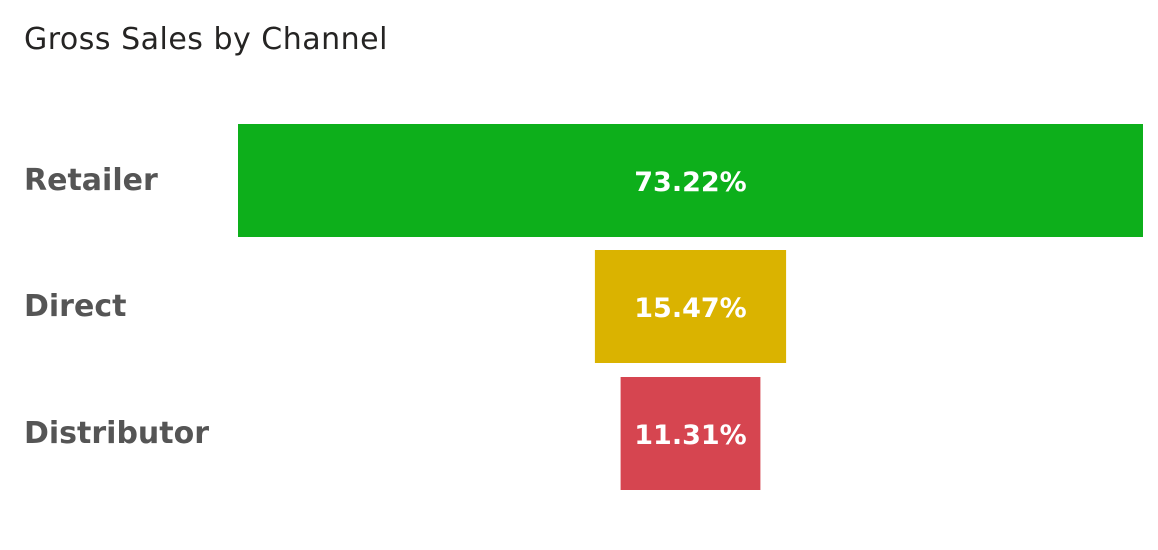 This screenshot has height=550, width=1158. I want to click on category-label-direct: Direct, so click(75, 306).